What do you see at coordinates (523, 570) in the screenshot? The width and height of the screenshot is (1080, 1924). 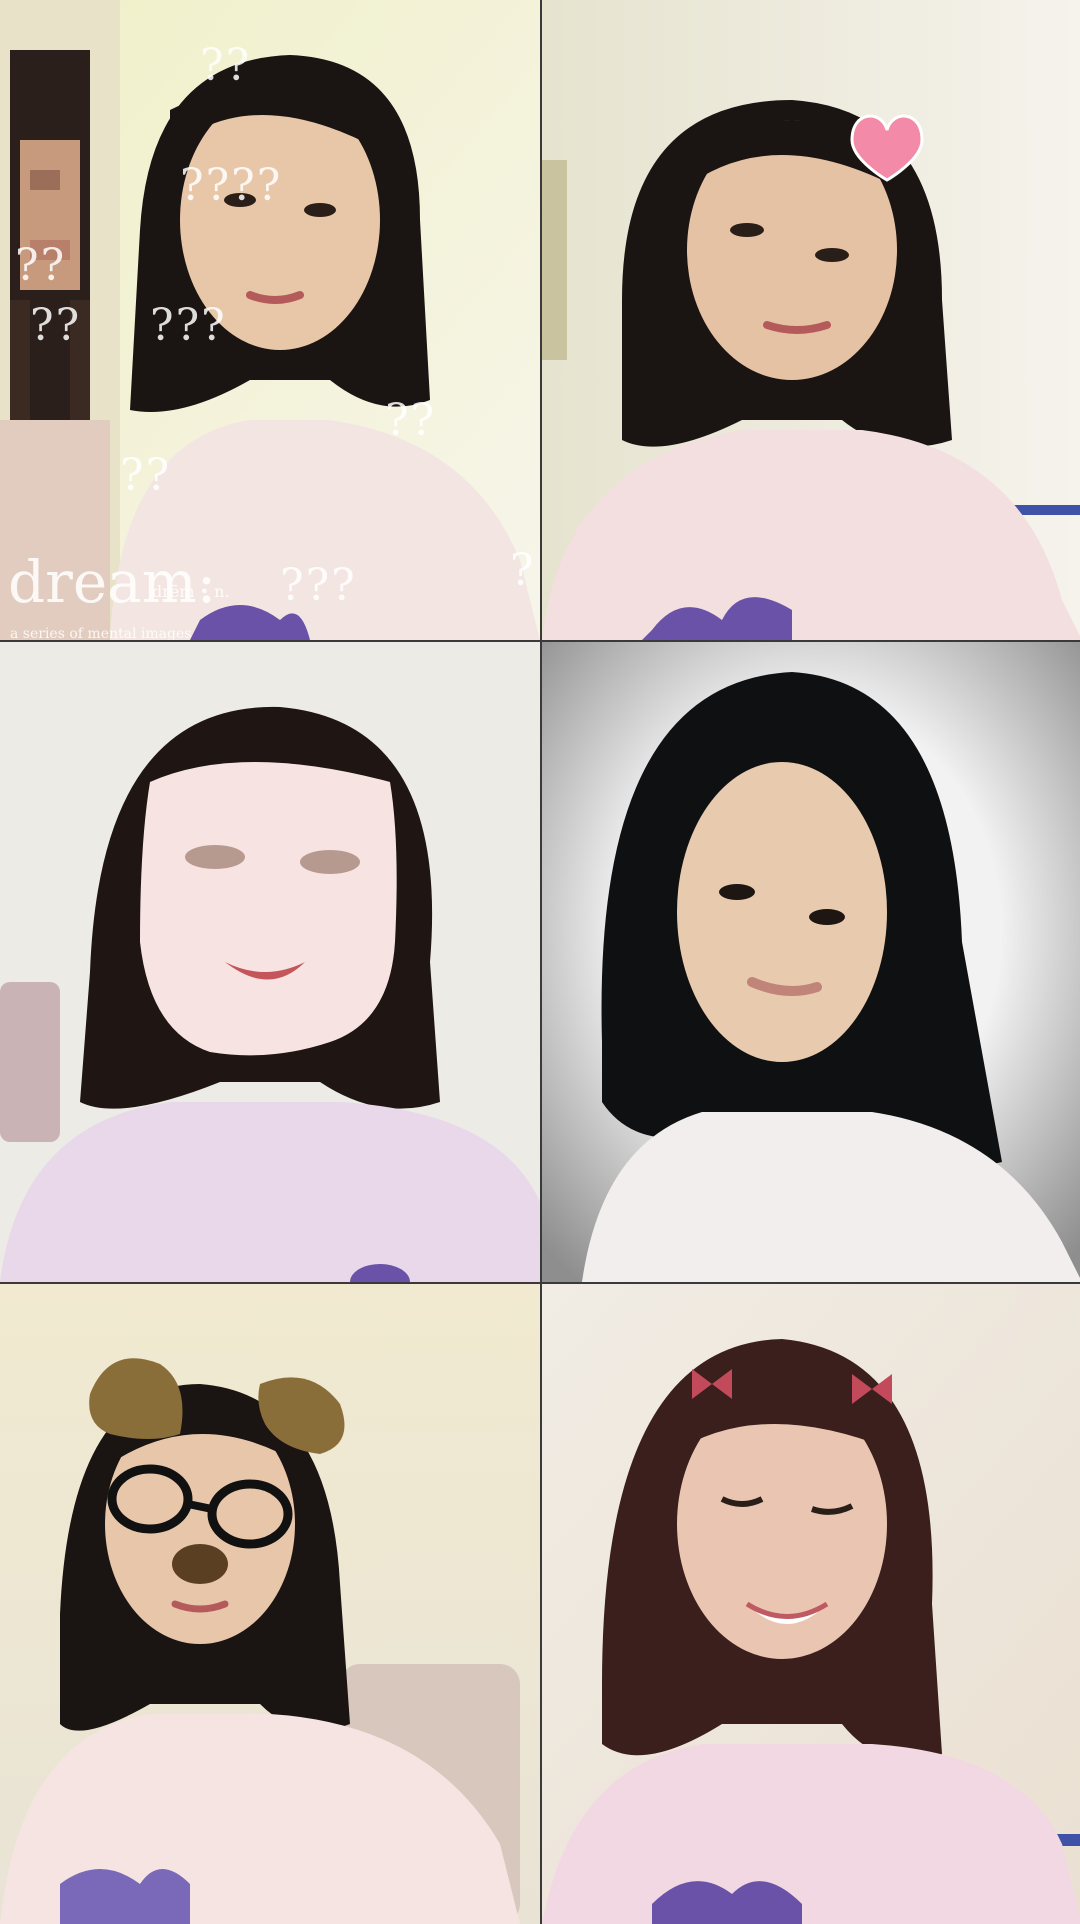 I see `question-mark-text: ?` at bounding box center [523, 570].